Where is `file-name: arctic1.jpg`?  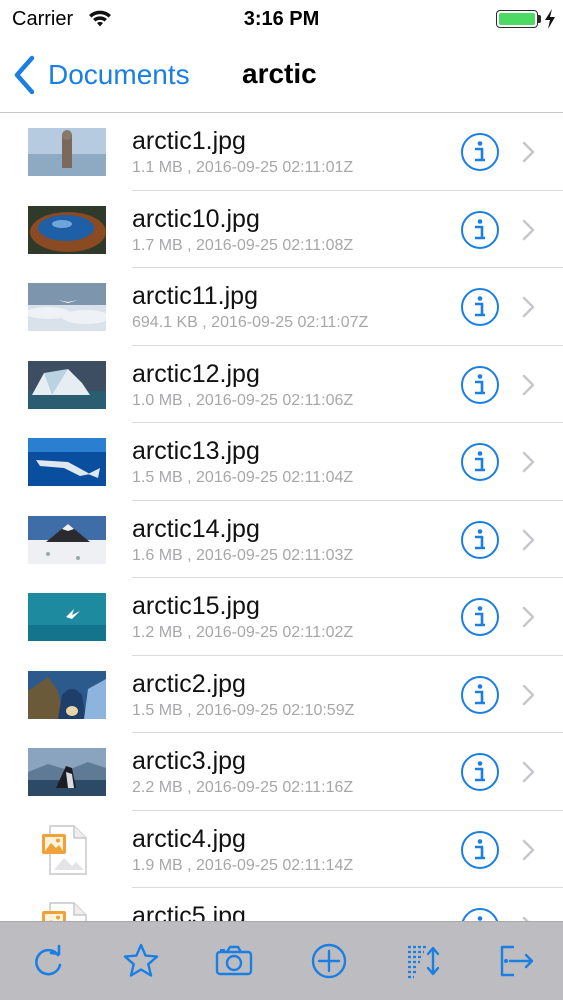
file-name: arctic1.jpg is located at coordinates (189, 141).